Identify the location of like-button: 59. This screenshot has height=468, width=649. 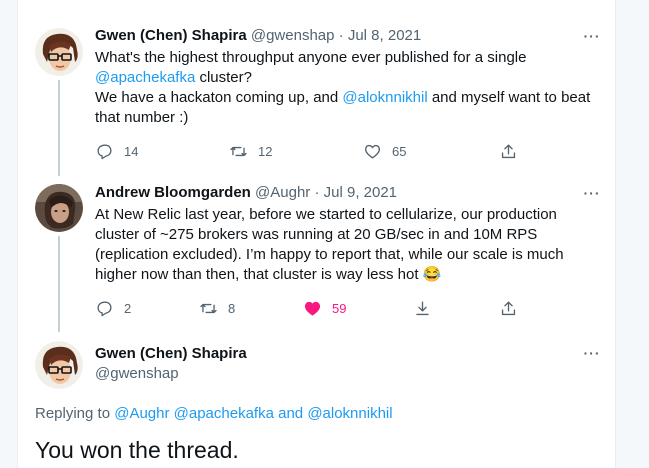
(324, 308).